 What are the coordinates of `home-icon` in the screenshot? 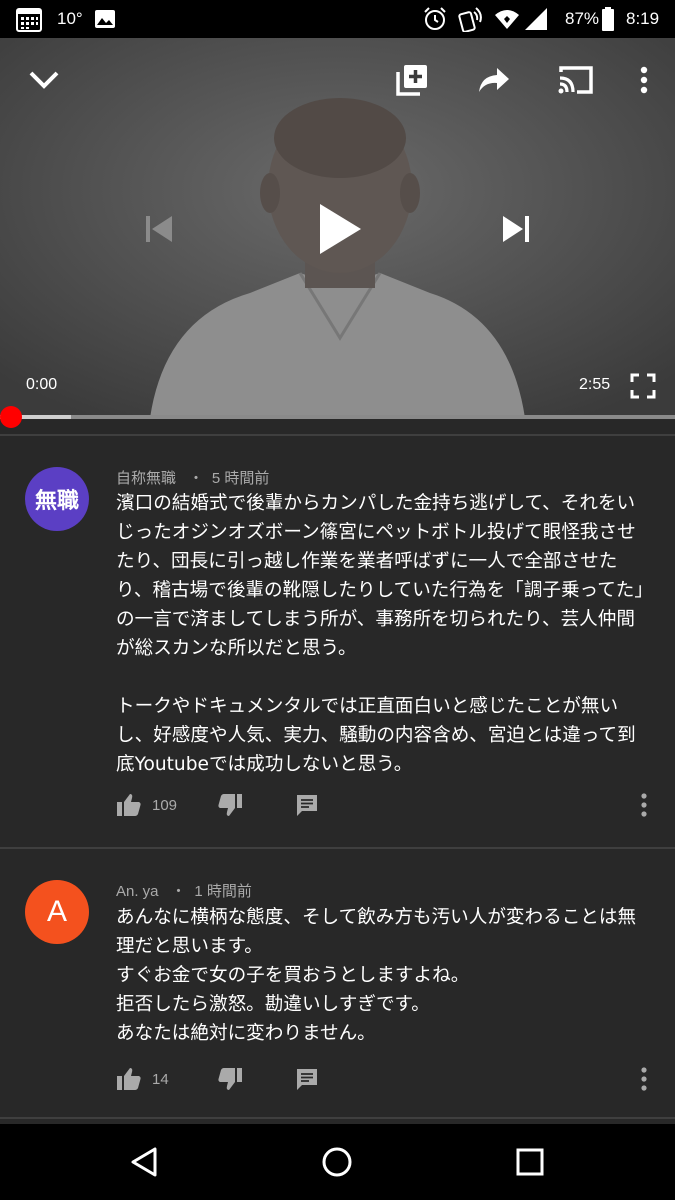 It's located at (337, 1162).